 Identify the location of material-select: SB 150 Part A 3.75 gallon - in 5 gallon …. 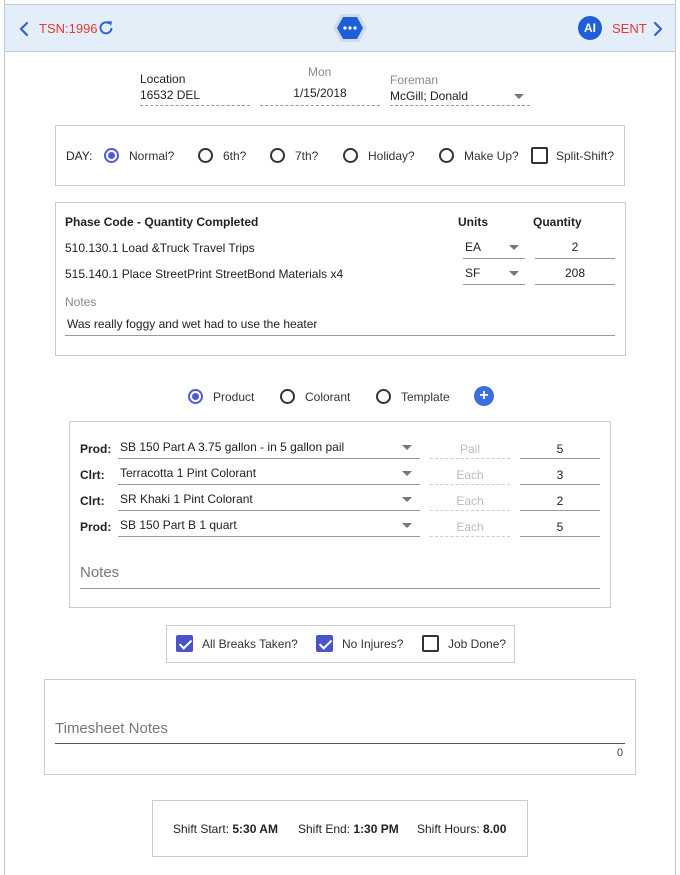
(269, 449).